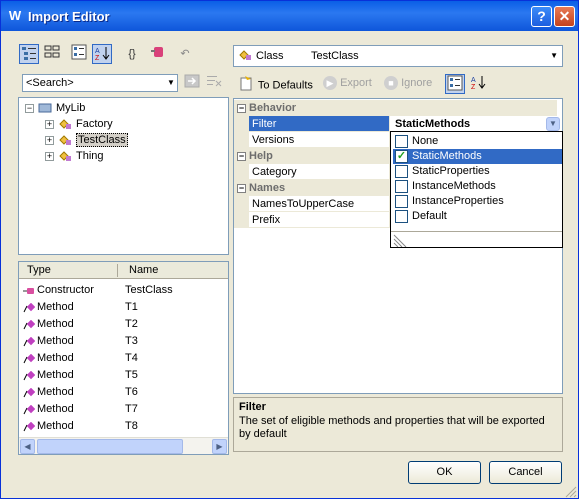 This screenshot has width=579, height=501. What do you see at coordinates (270, 56) in the screenshot?
I see `object-kind: Class` at bounding box center [270, 56].